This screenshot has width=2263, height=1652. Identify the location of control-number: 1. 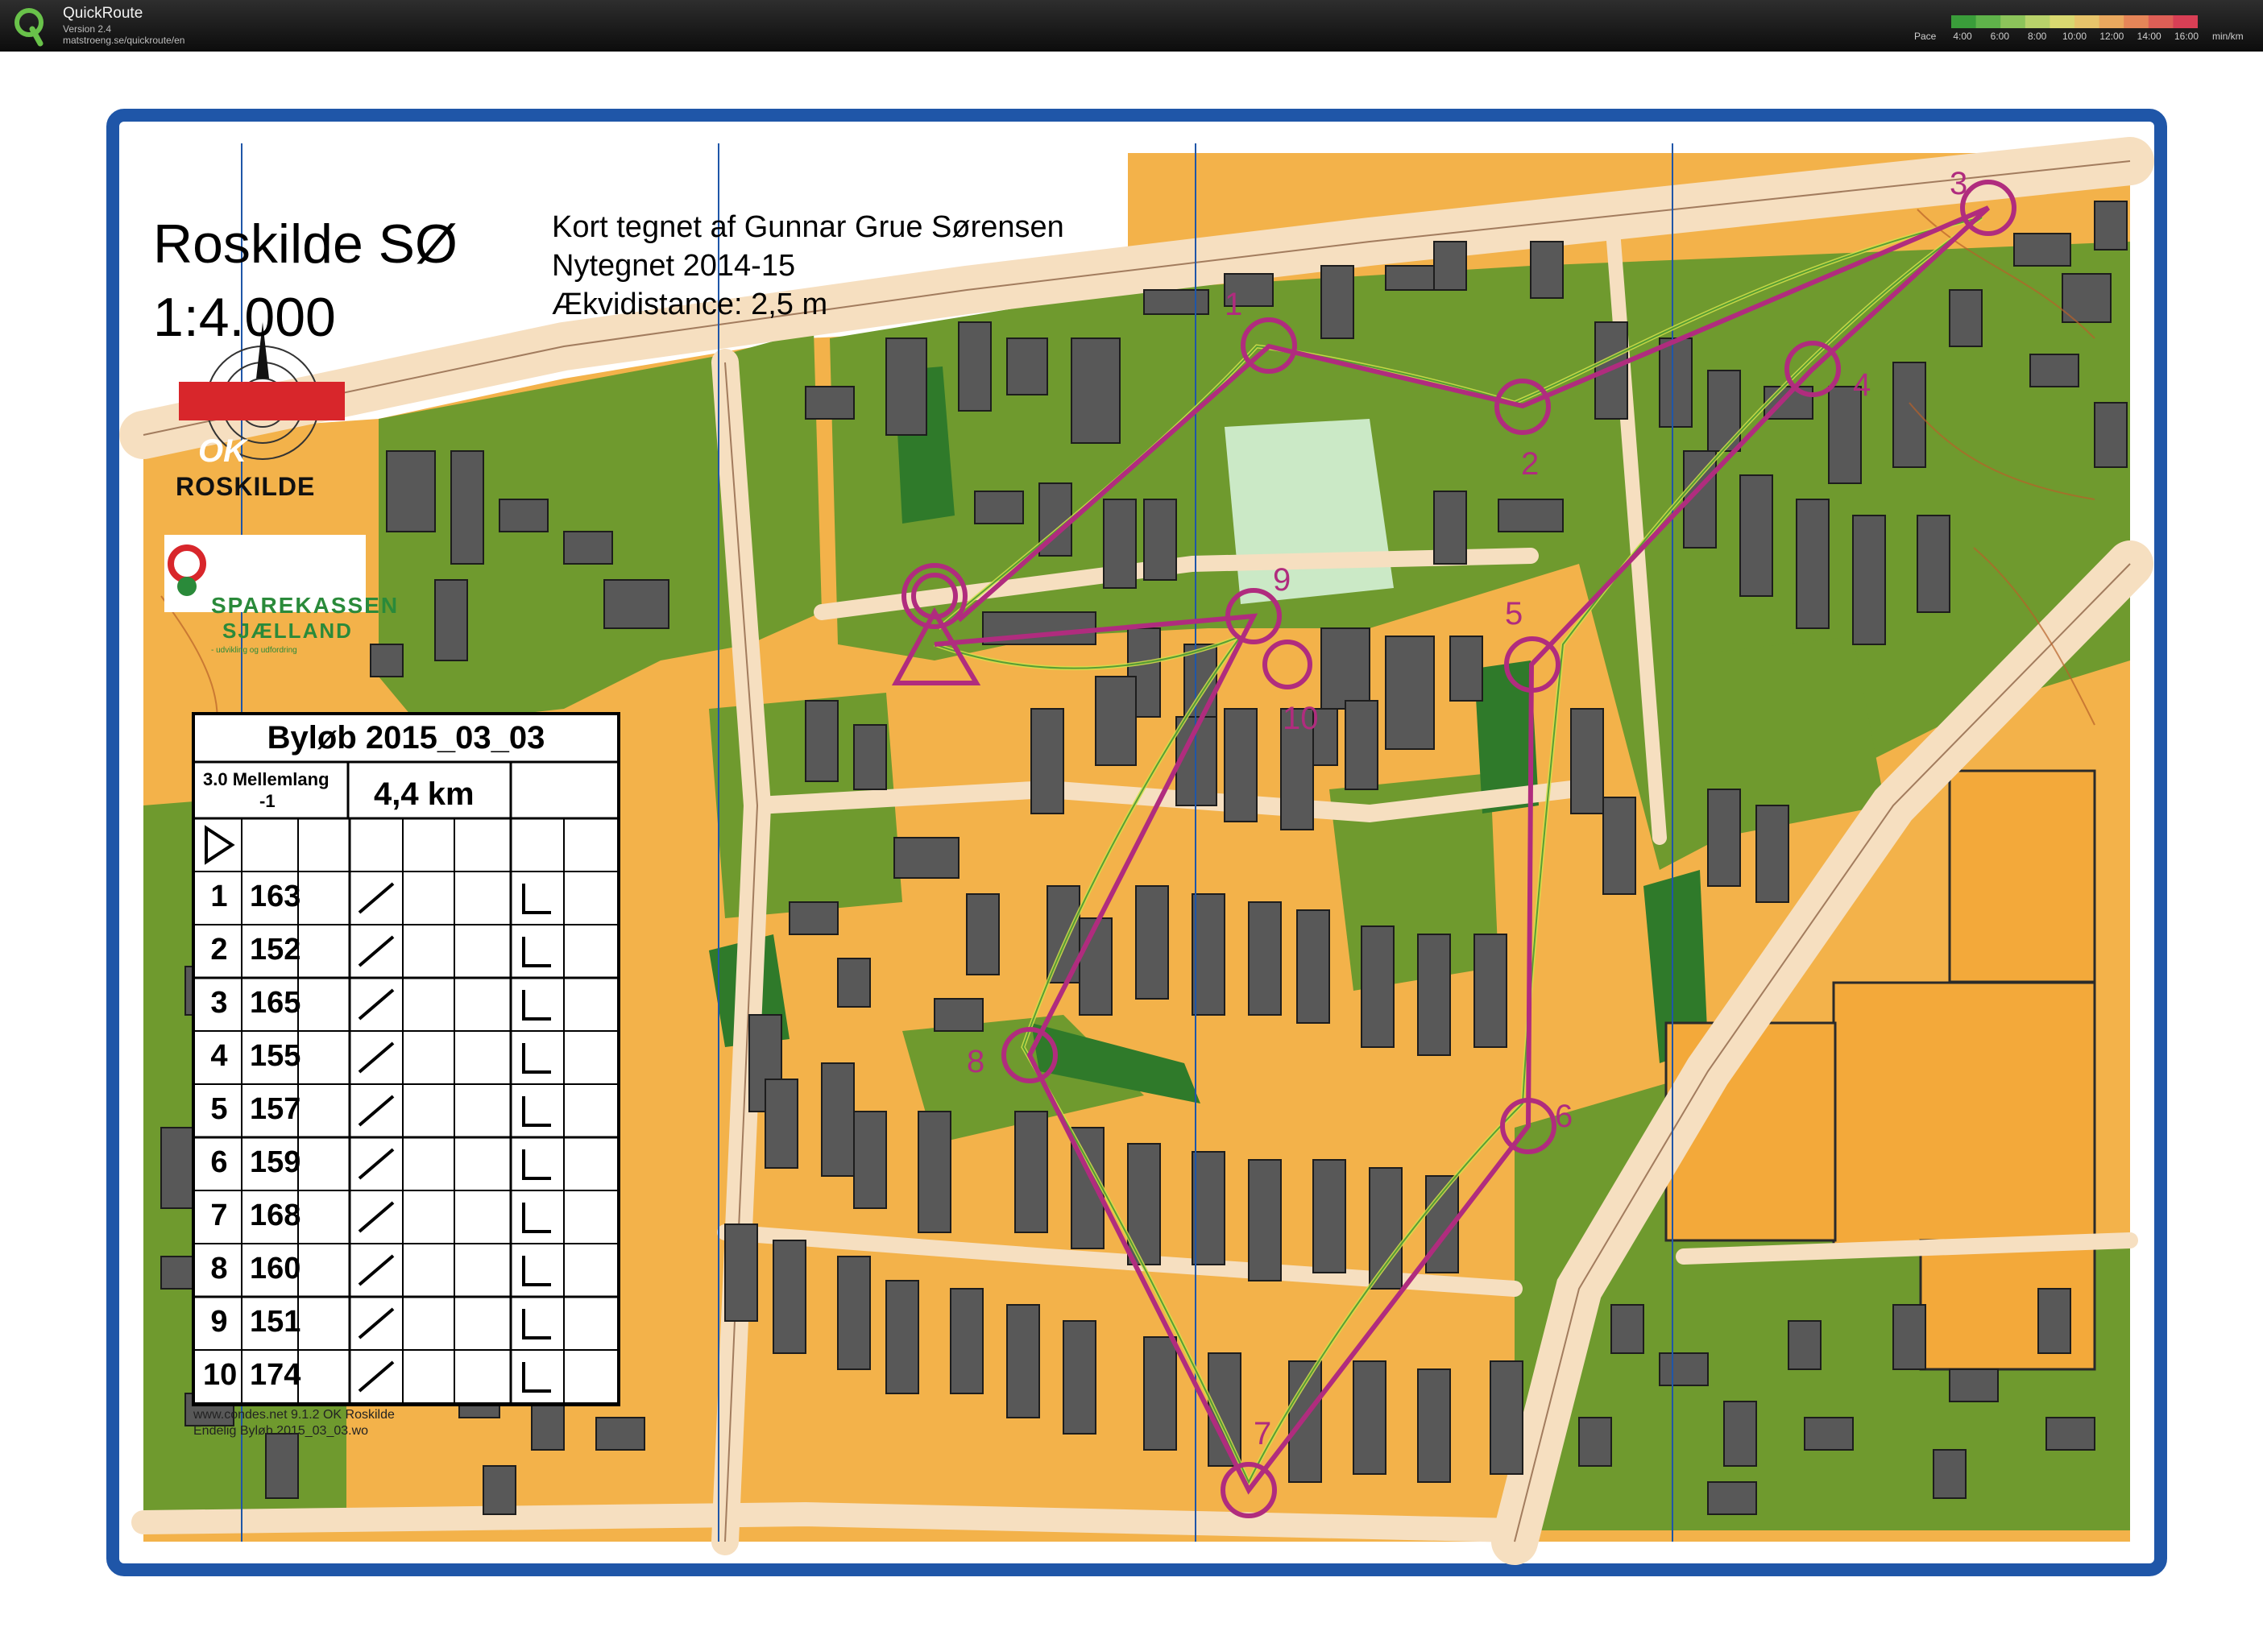
(219, 896).